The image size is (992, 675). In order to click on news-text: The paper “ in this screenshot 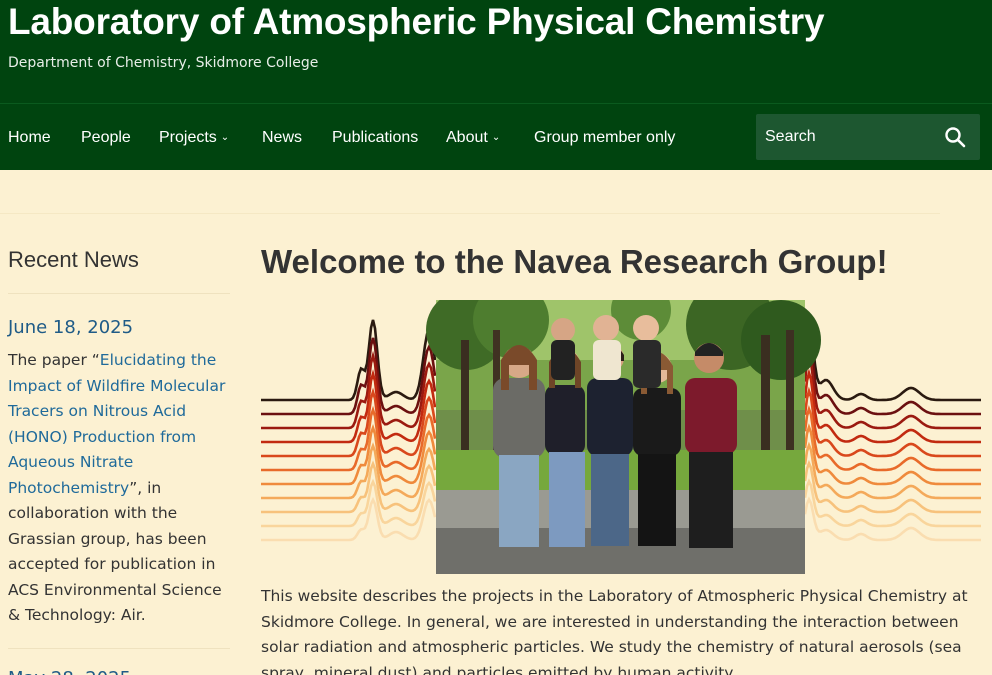, I will do `click(54, 360)`.